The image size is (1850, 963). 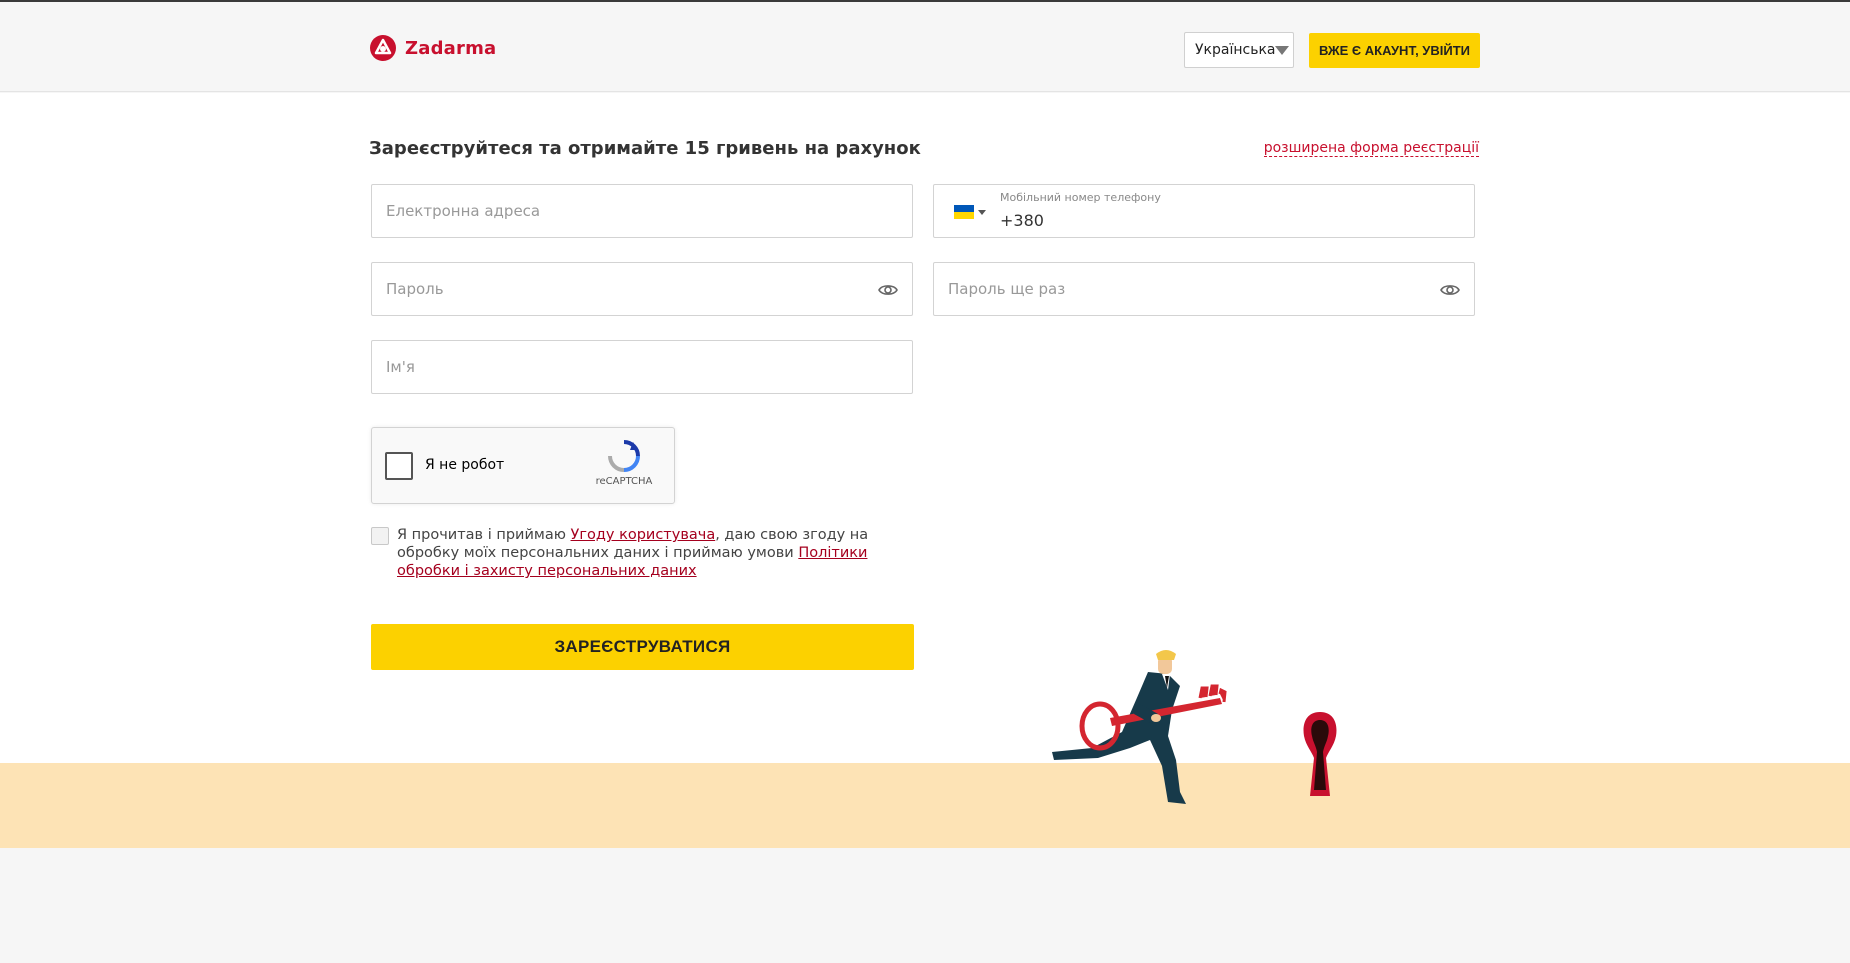 I want to click on register-button: ЗАРЕЄСТРУВАТИСЯ, so click(x=642, y=647).